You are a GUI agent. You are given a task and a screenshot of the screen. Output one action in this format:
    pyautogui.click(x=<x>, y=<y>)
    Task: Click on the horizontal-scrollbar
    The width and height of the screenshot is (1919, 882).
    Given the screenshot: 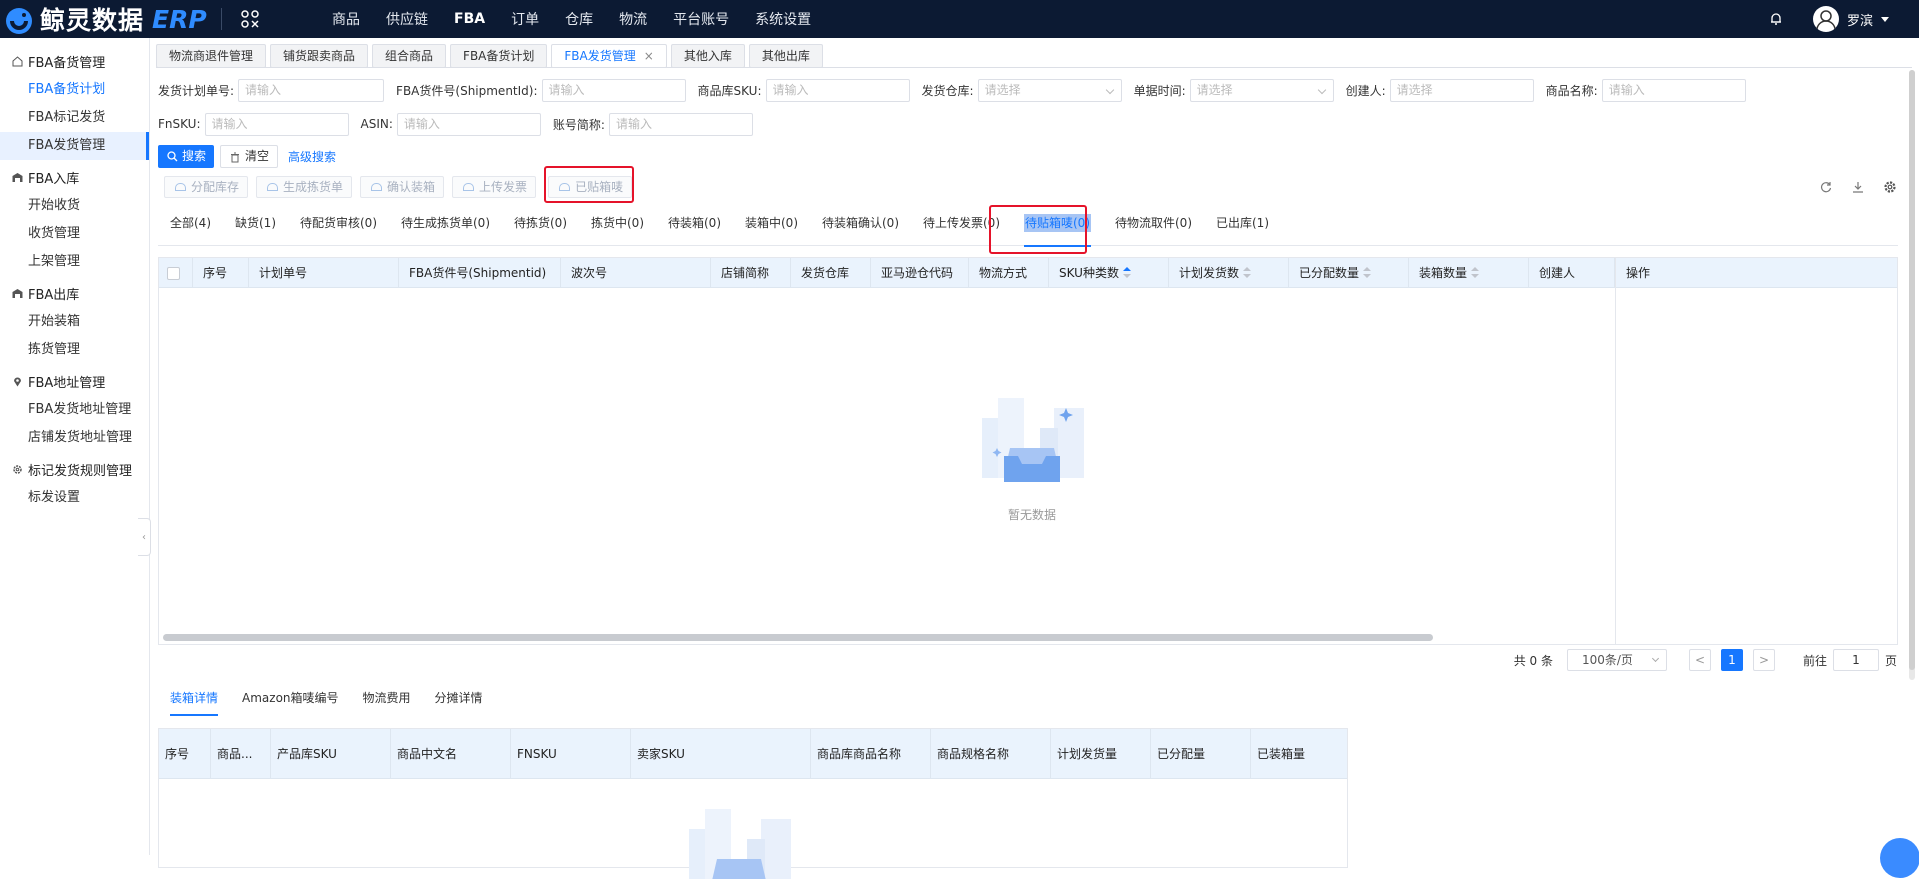 What is the action you would take?
    pyautogui.click(x=798, y=637)
    